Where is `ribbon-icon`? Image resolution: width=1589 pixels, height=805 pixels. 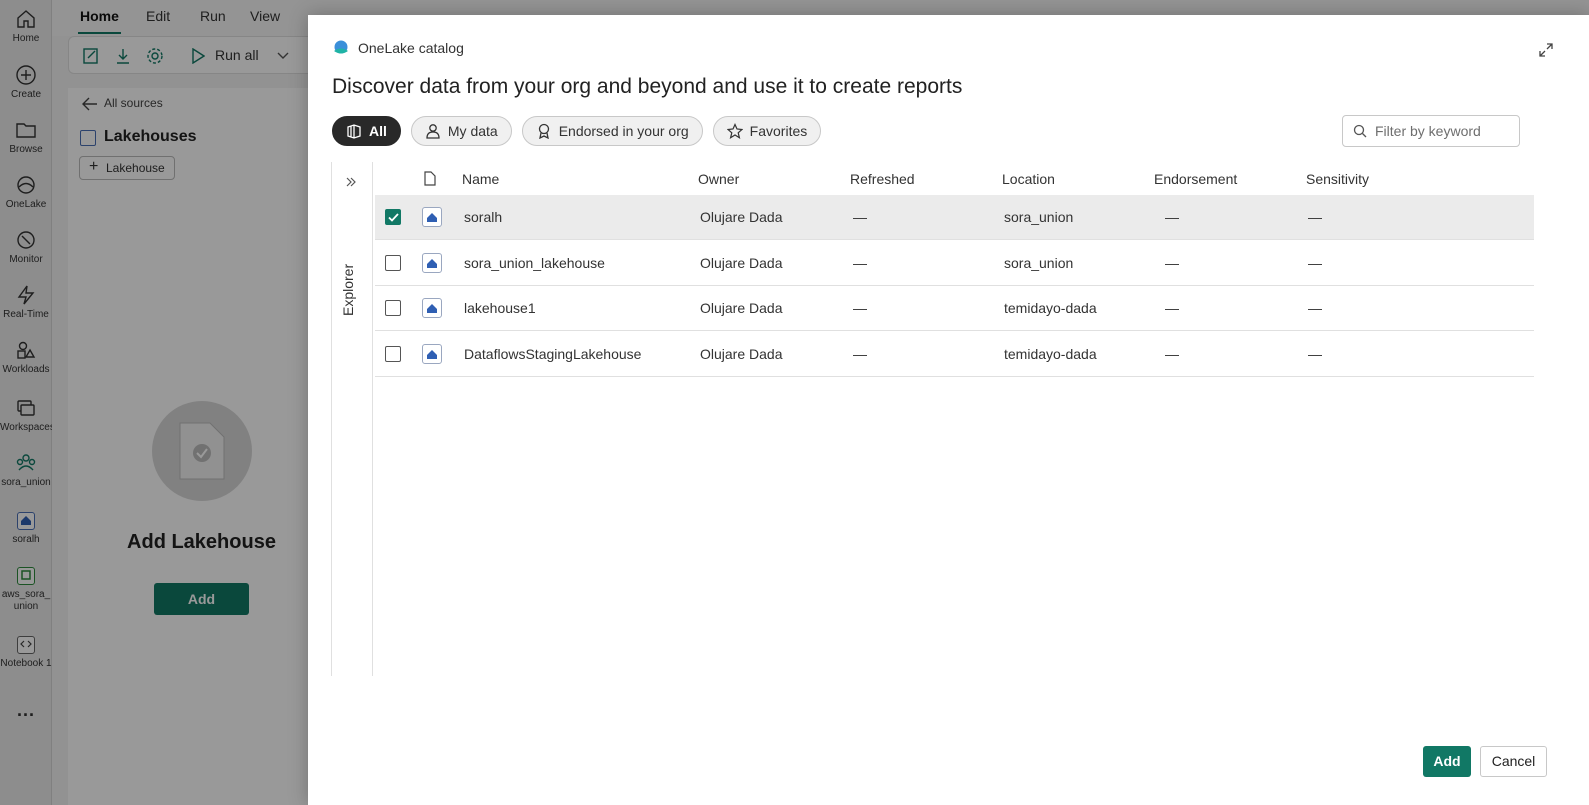
ribbon-icon is located at coordinates (543, 131).